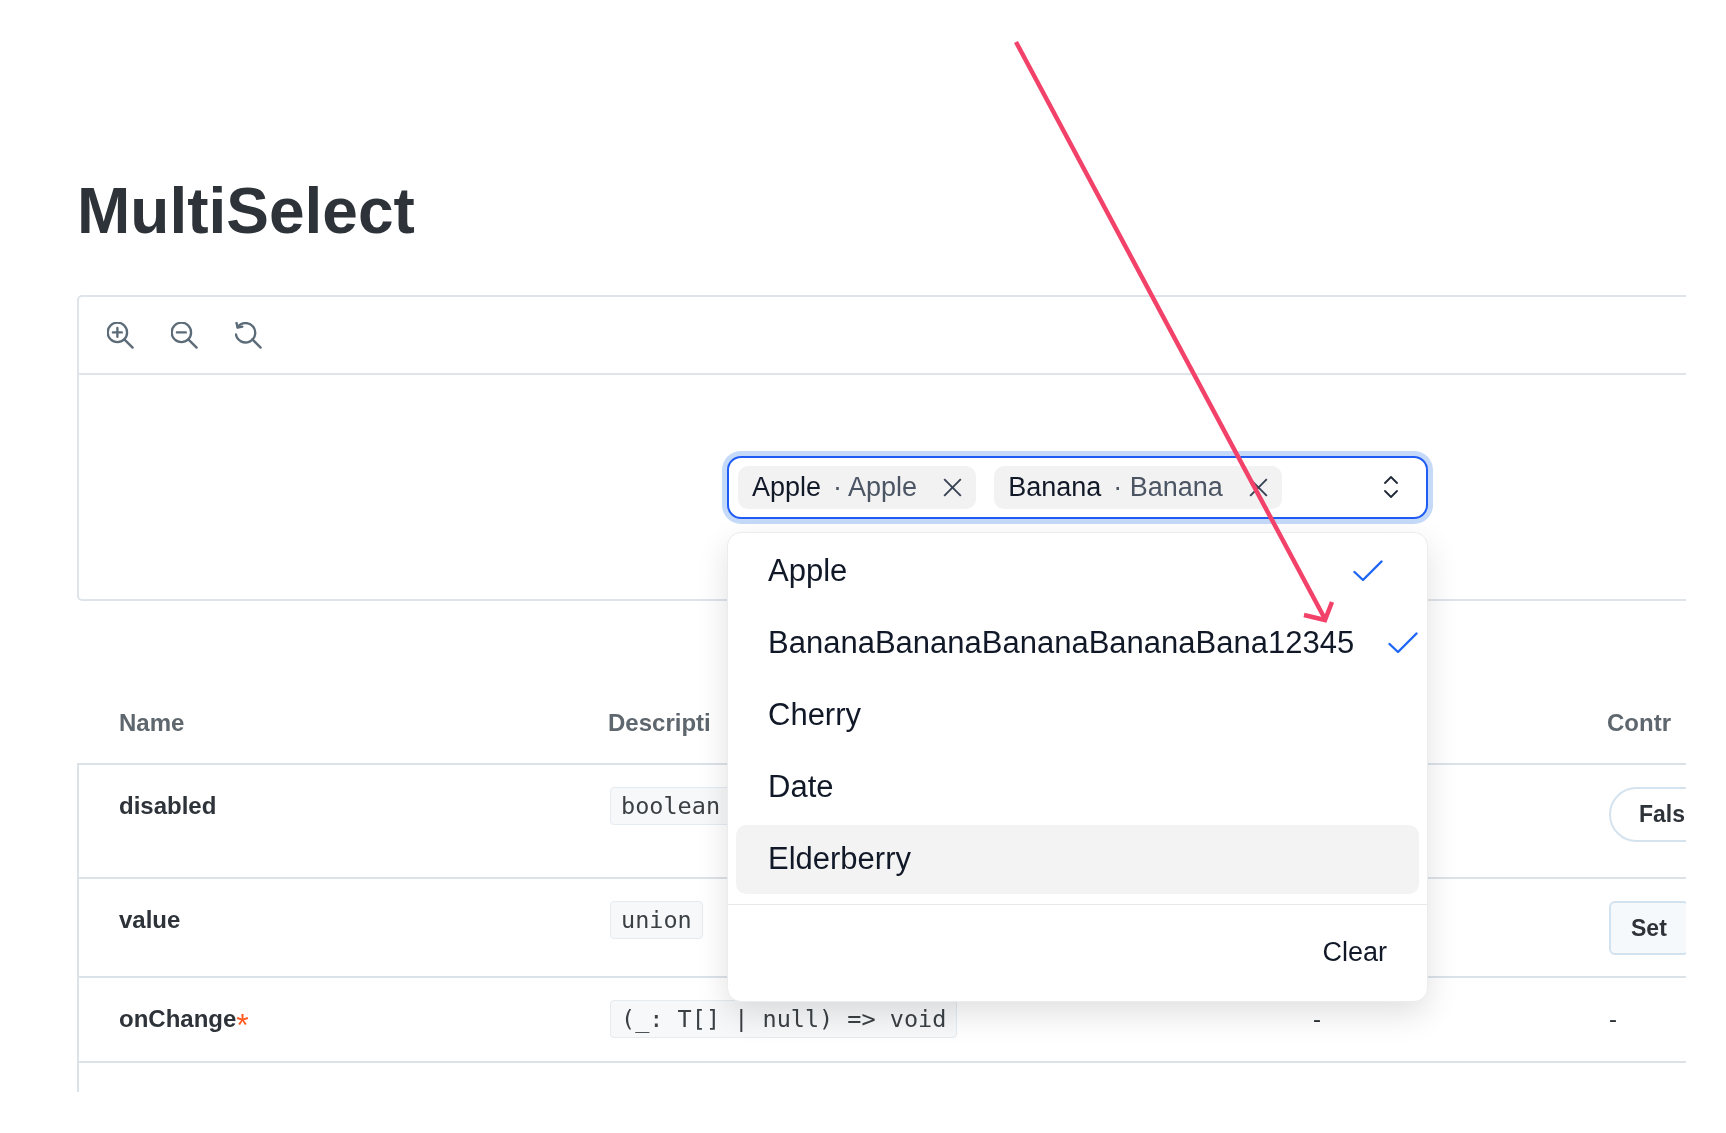 This screenshot has width=1726, height=1133. Describe the element at coordinates (1077, 571) in the screenshot. I see `option-item: Apple` at that location.